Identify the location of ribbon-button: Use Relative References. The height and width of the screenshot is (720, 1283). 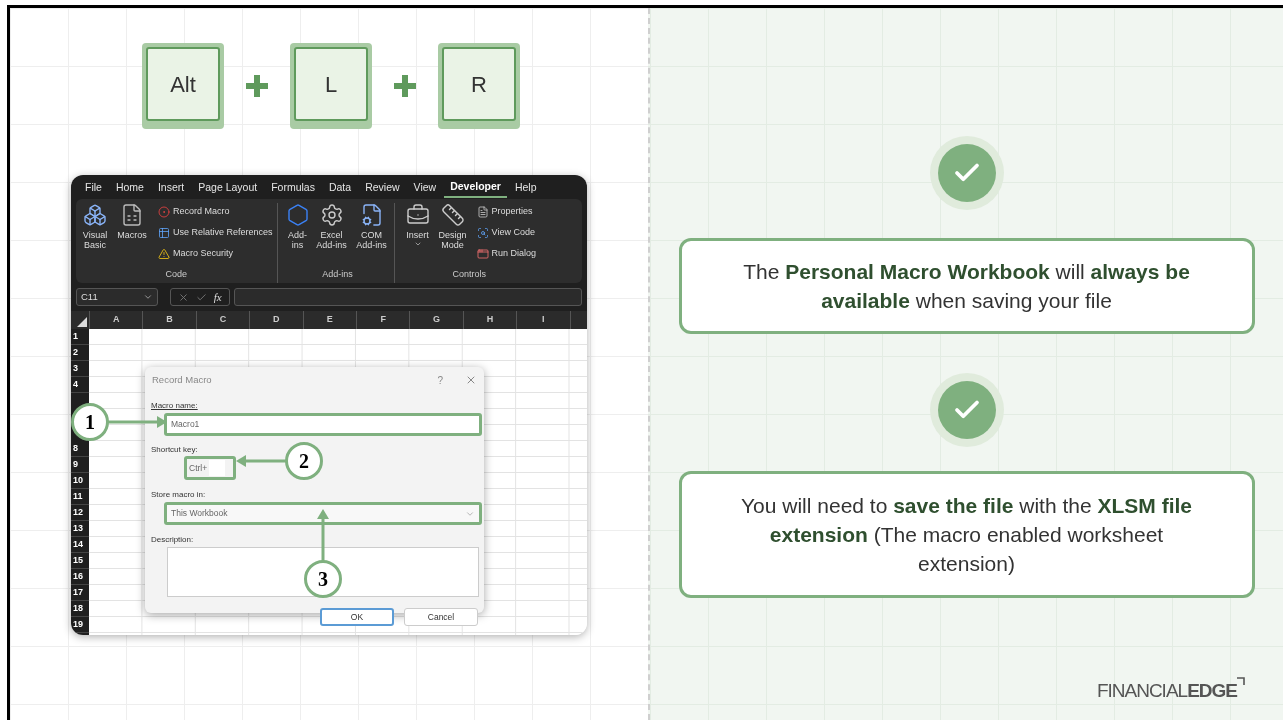
(215, 232).